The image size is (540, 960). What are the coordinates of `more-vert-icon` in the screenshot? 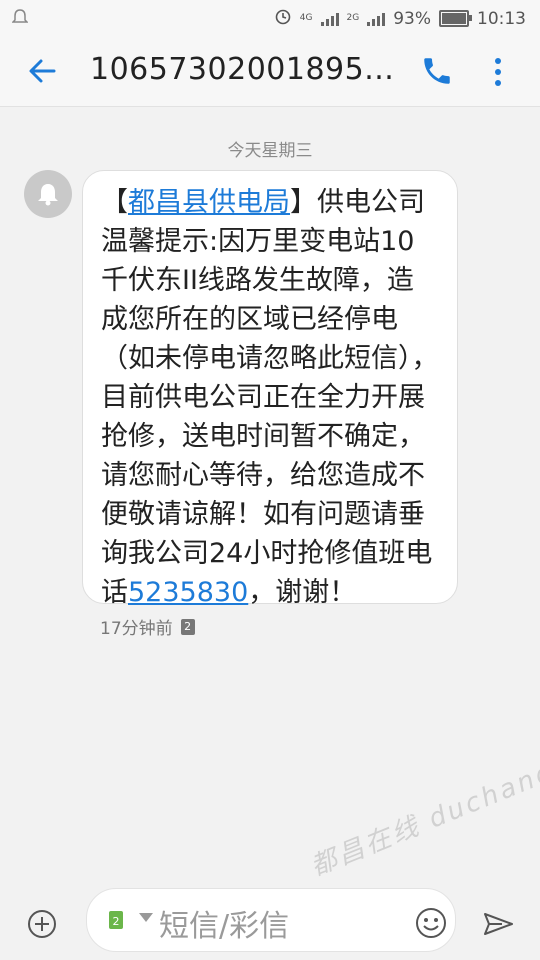 It's located at (498, 72).